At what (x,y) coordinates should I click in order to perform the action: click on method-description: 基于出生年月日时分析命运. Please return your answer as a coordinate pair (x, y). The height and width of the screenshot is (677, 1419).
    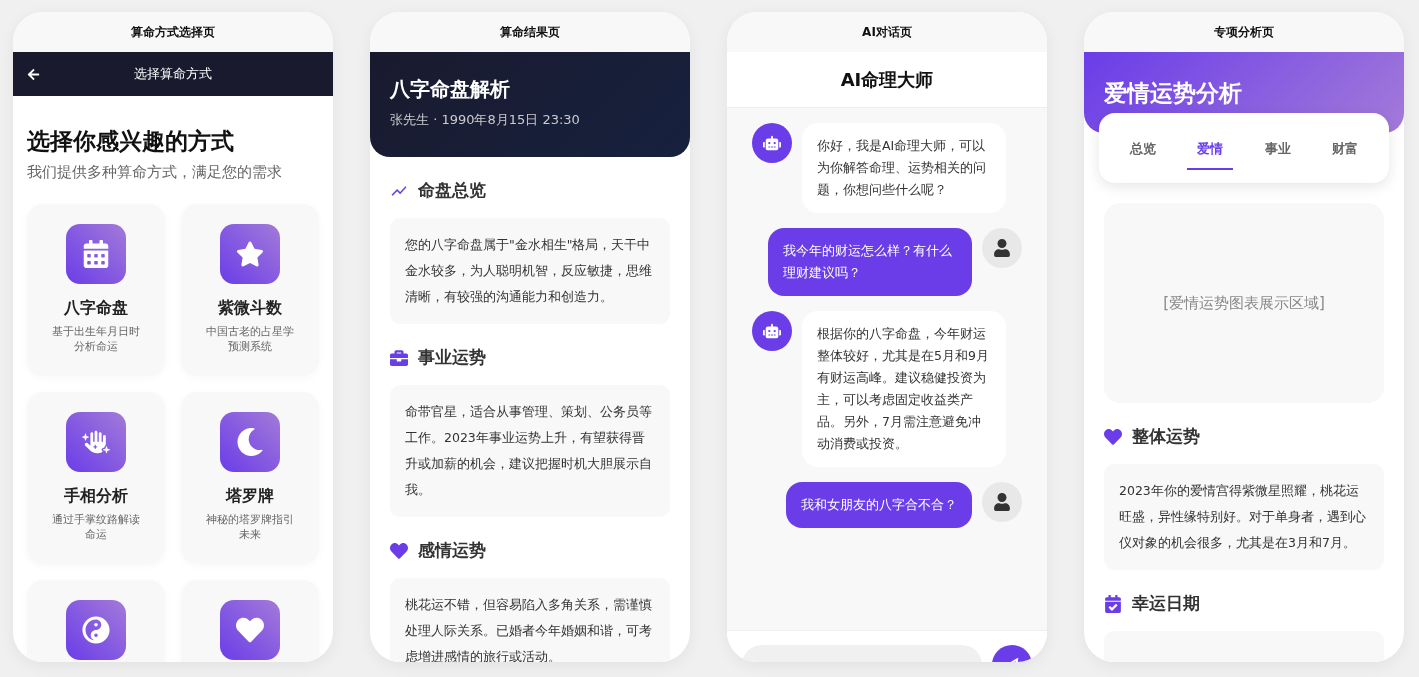
    Looking at the image, I should click on (96, 339).